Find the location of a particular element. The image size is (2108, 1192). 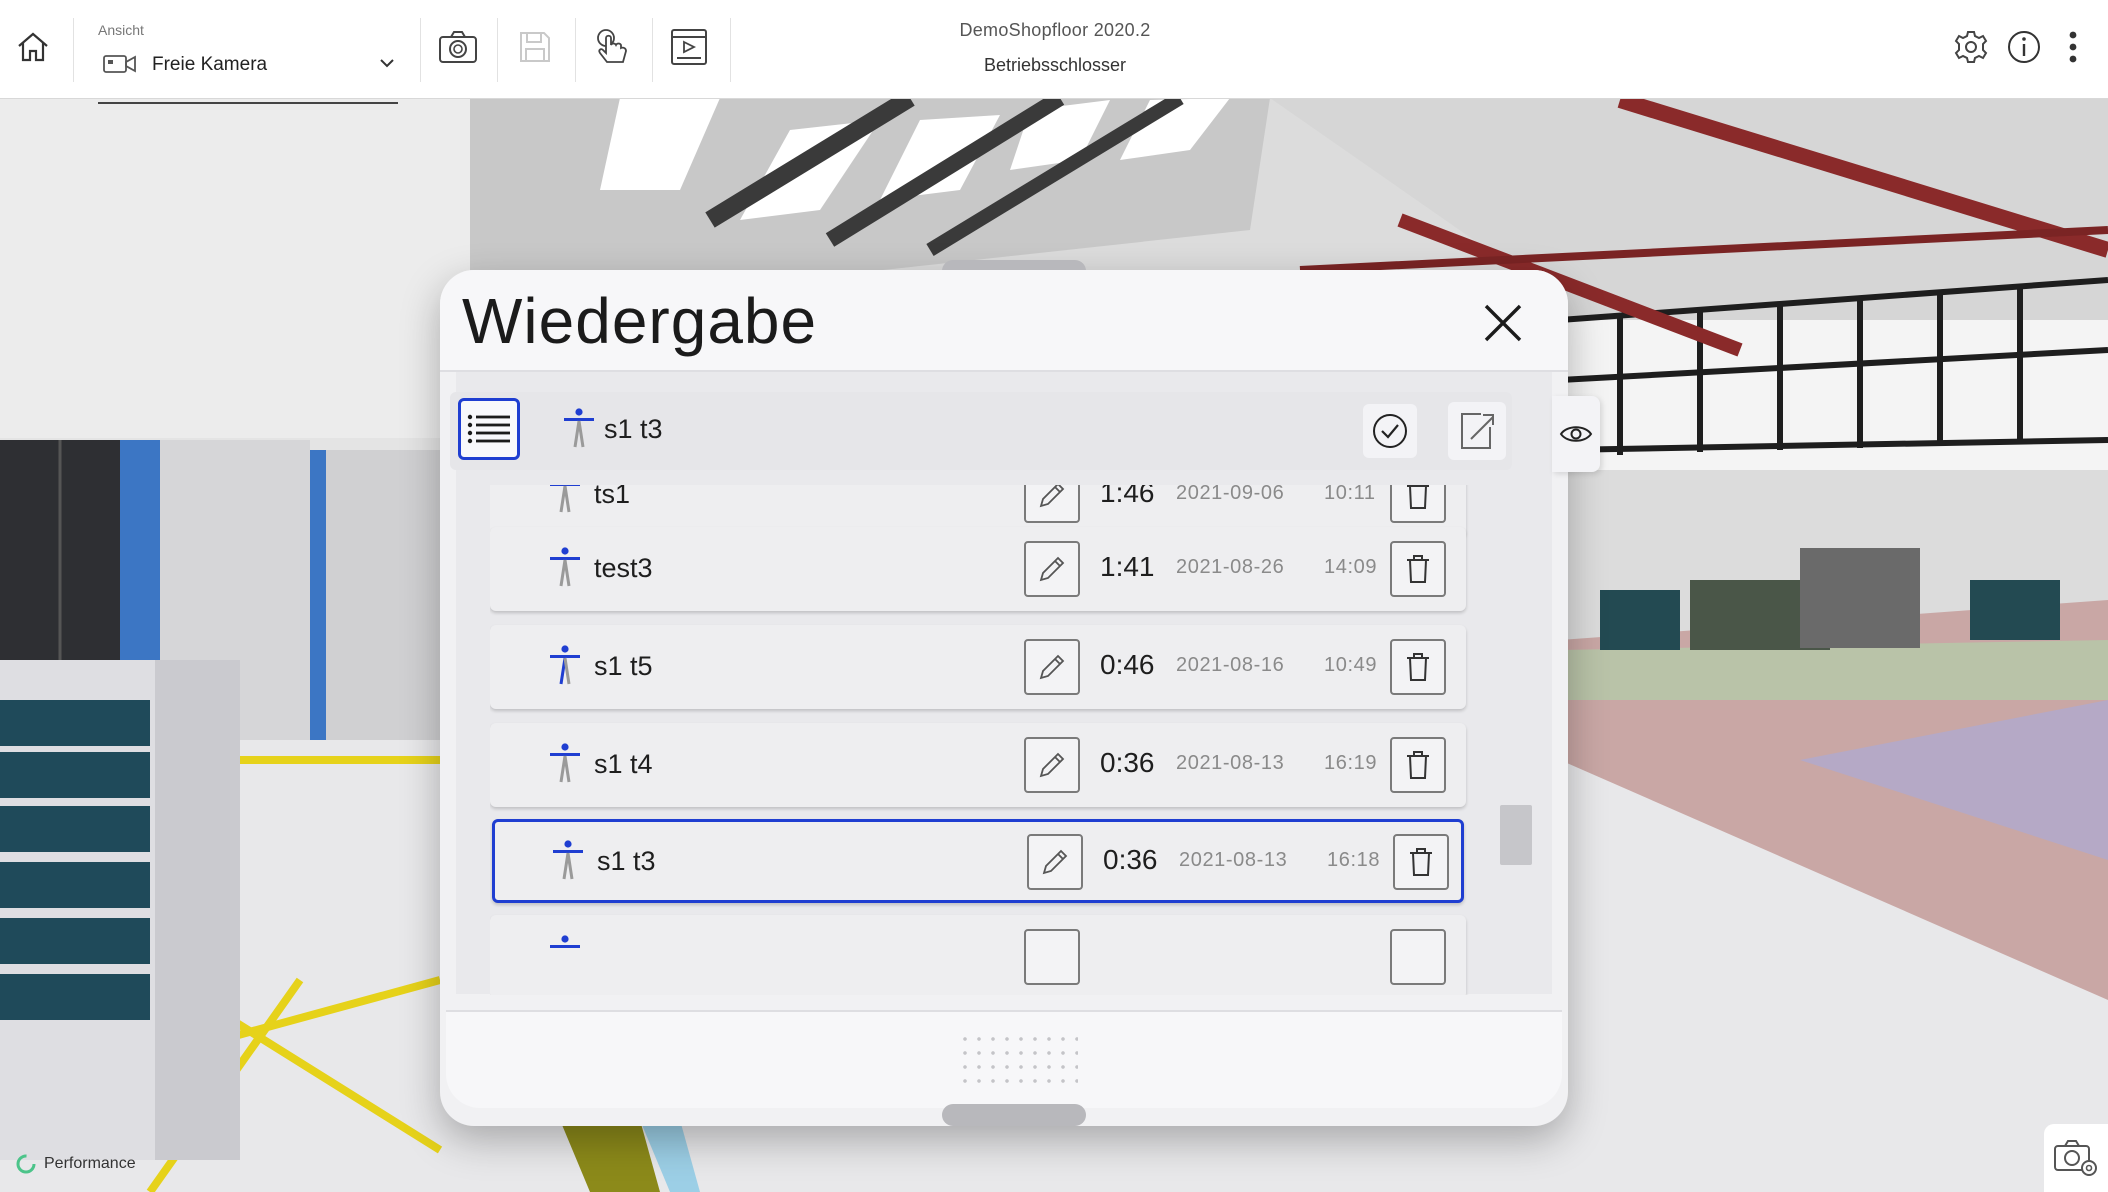

selected-recording-name: s1 t3 is located at coordinates (633, 429).